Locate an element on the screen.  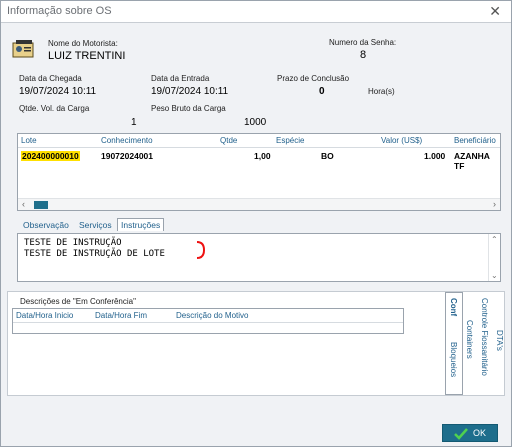
cell-conhecimento: 19072024001 is located at coordinates (127, 156).